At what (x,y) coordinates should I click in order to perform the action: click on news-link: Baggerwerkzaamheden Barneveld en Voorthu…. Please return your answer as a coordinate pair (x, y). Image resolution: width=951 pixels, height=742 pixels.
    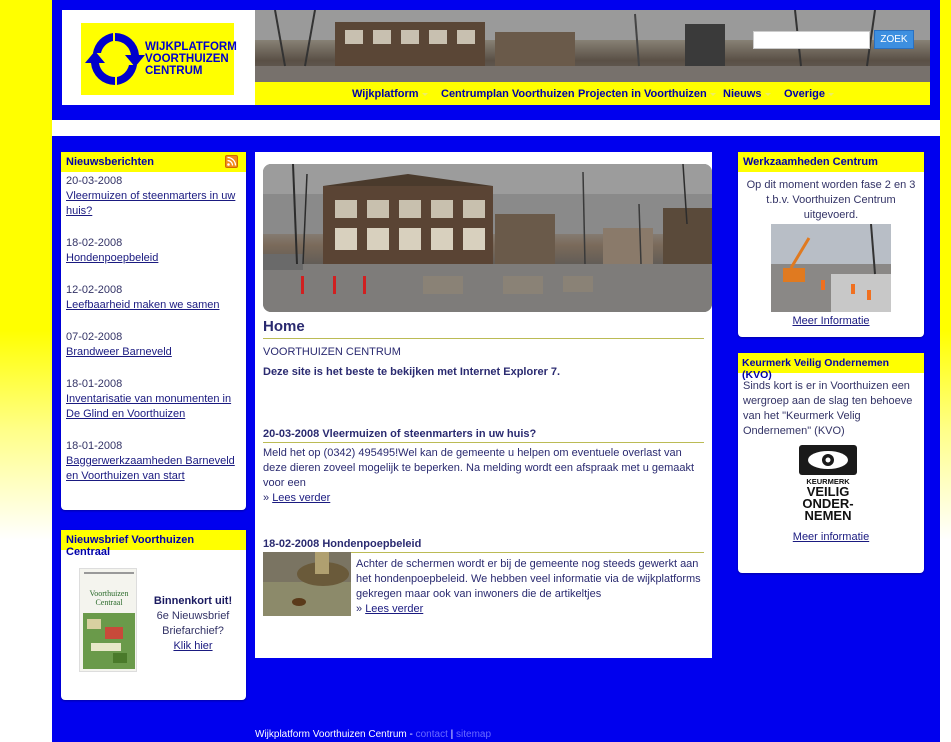
    Looking at the image, I should click on (150, 468).